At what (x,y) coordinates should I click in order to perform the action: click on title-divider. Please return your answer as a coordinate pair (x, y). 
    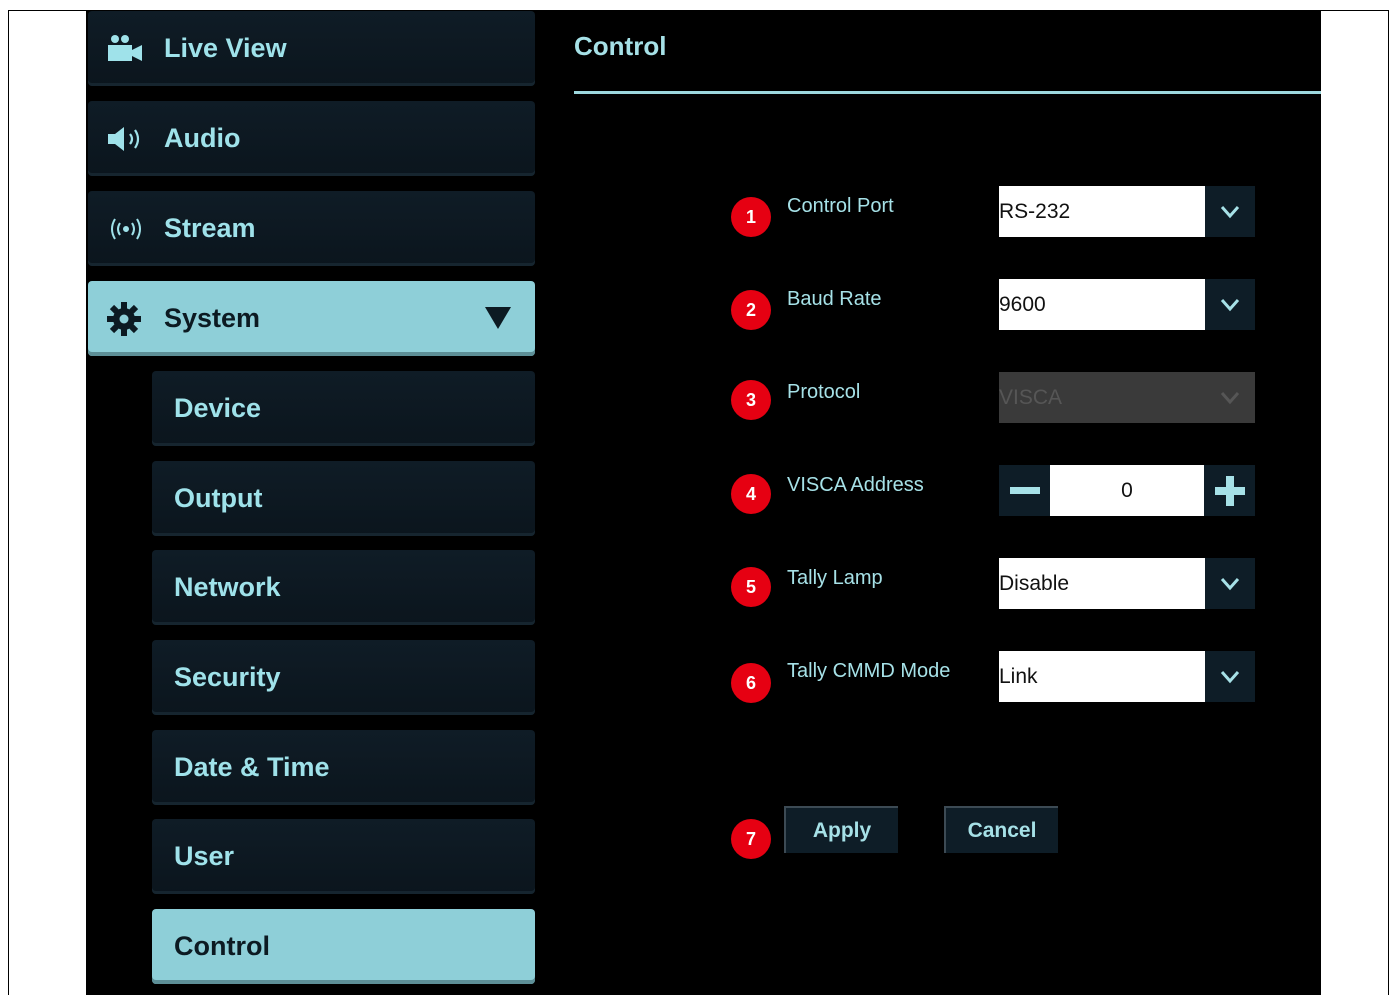
    Looking at the image, I should click on (947, 92).